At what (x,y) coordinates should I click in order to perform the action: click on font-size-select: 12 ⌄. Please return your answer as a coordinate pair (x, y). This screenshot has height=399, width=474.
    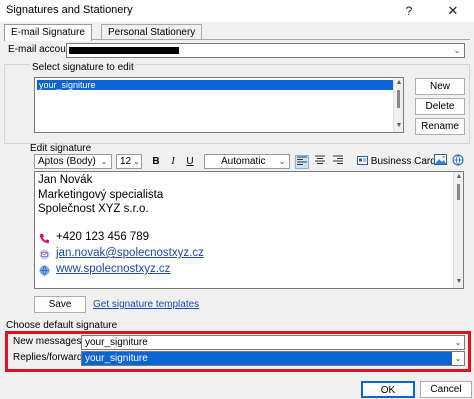
    Looking at the image, I should click on (129, 161).